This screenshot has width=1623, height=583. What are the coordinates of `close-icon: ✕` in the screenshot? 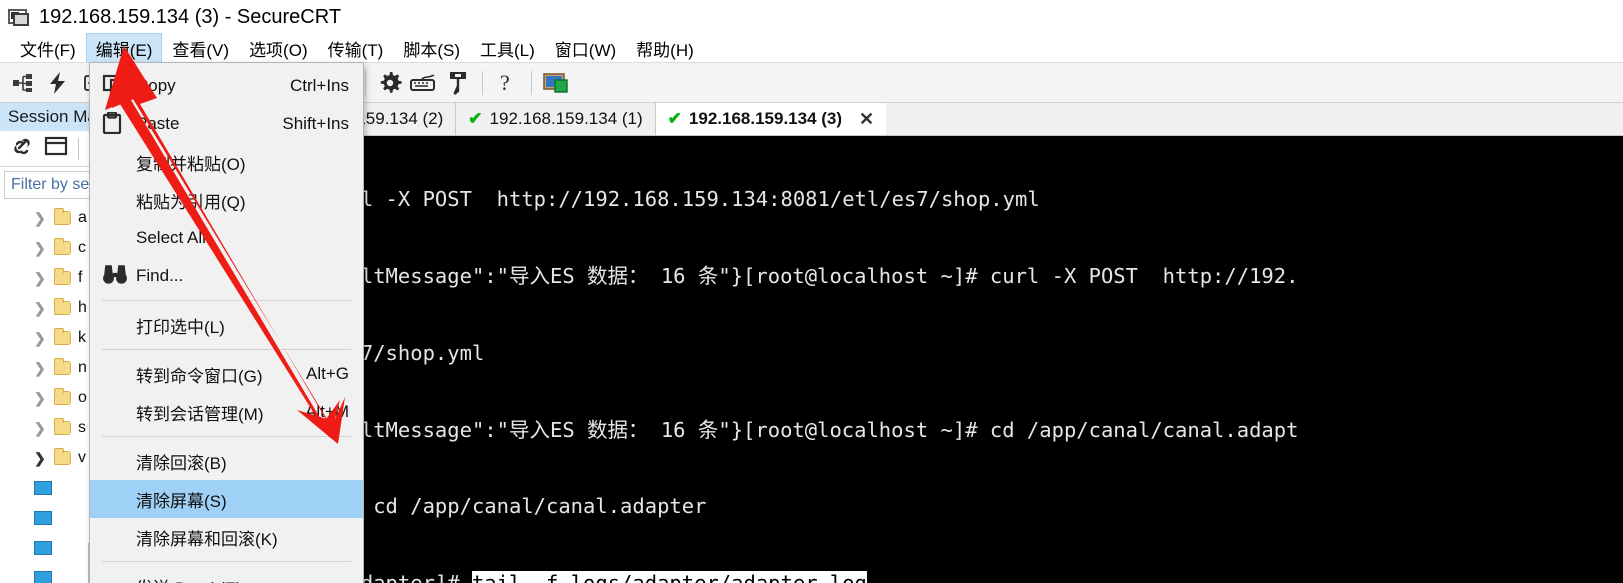 It's located at (866, 119).